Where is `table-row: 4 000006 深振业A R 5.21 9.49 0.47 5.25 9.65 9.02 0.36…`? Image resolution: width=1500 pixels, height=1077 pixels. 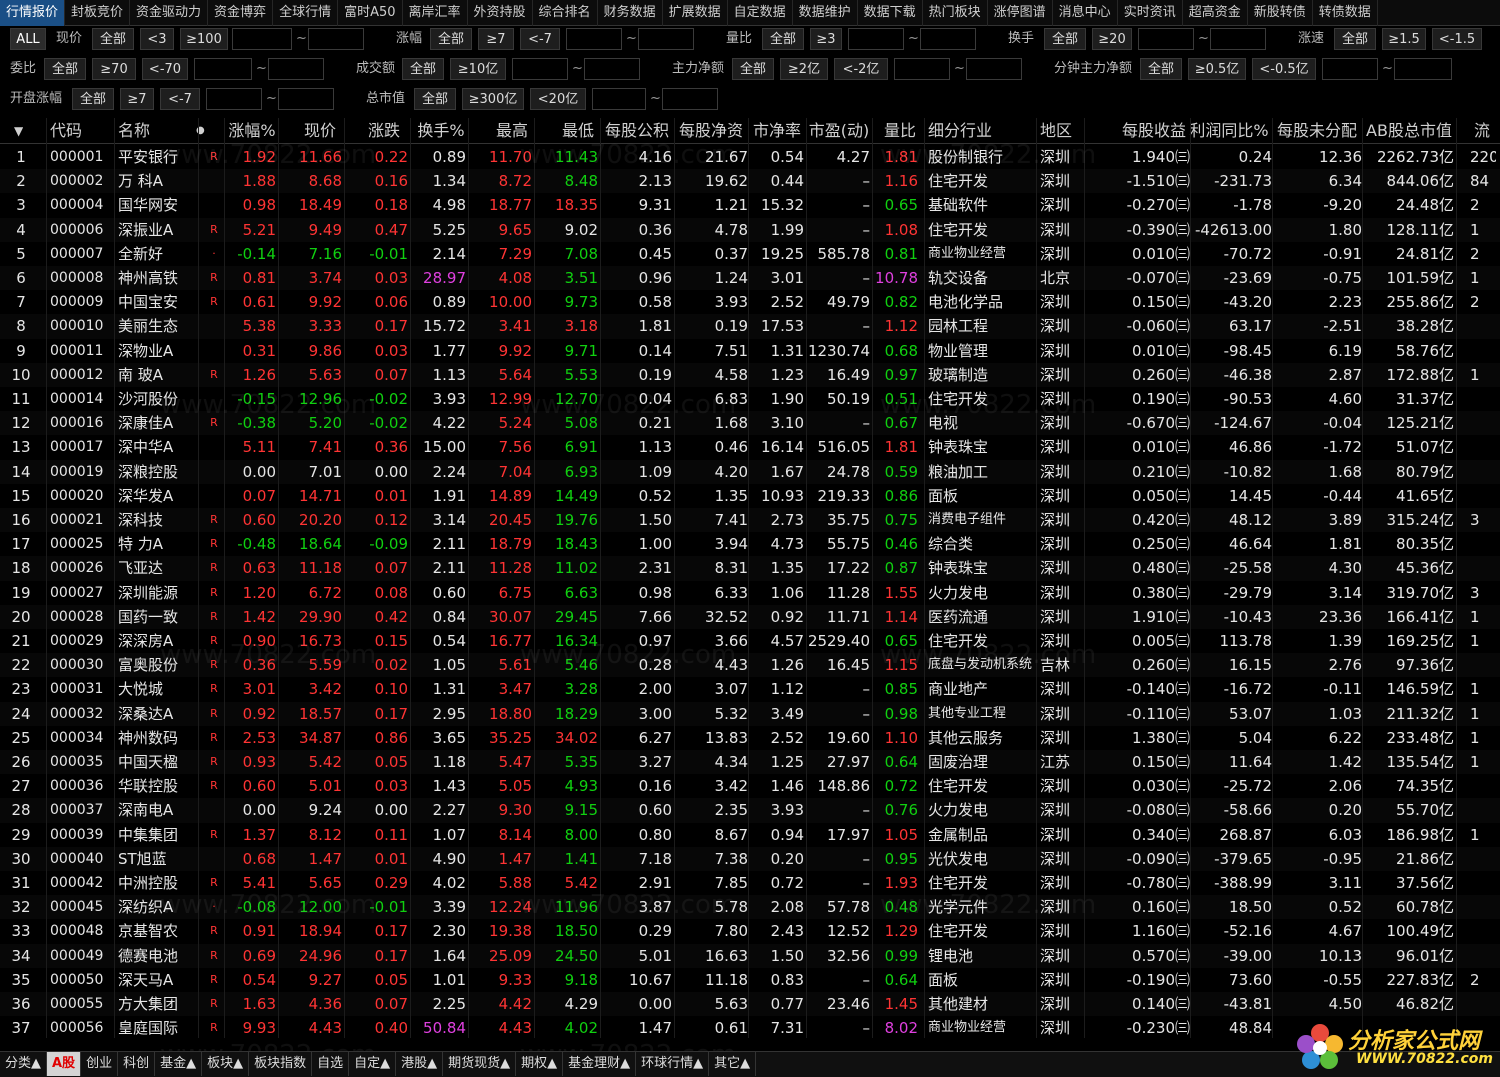 table-row: 4 000006 深振业A R 5.21 9.49 0.47 5.25 9.65 9.02 0.36… is located at coordinates (750, 229).